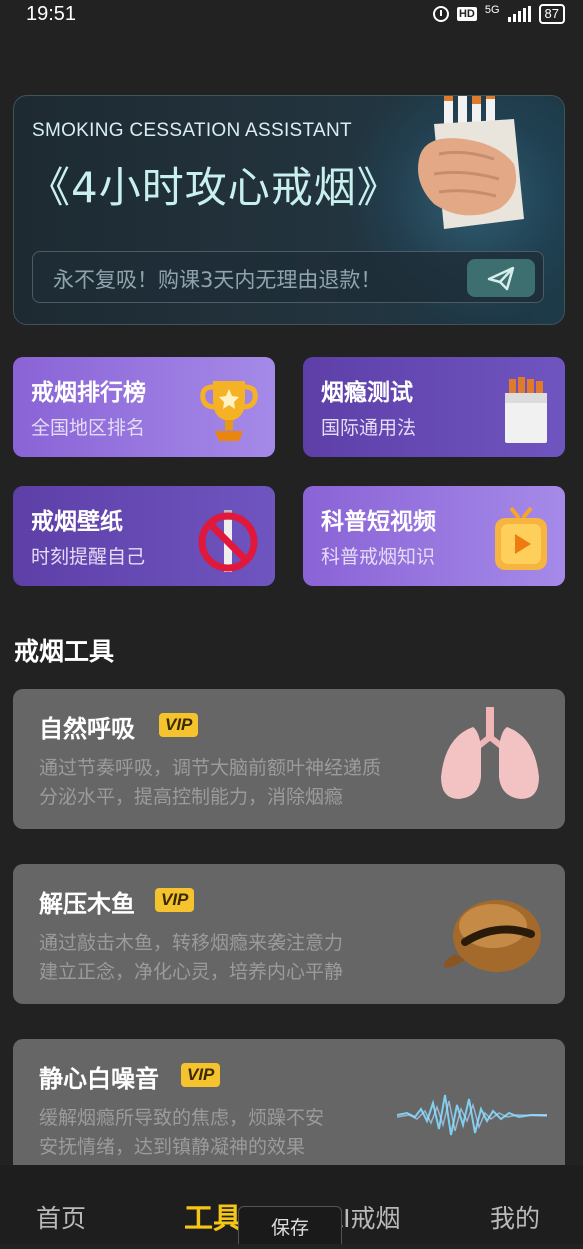 The image size is (583, 1249). What do you see at coordinates (210, 768) in the screenshot?
I see `tool-desc-line1: 通过节奏呼吸，调节大脑前额叶神经递质` at bounding box center [210, 768].